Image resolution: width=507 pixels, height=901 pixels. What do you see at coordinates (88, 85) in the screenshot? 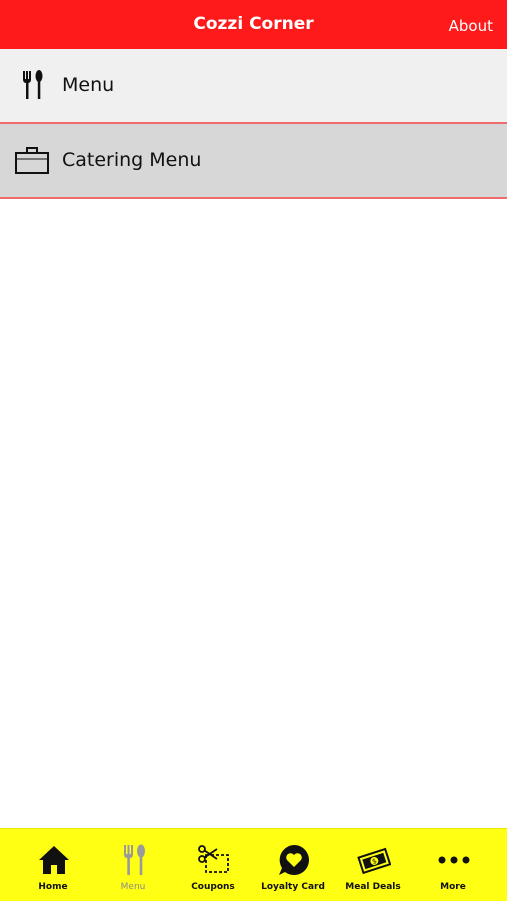
I see `list-item-label: Menu` at bounding box center [88, 85].